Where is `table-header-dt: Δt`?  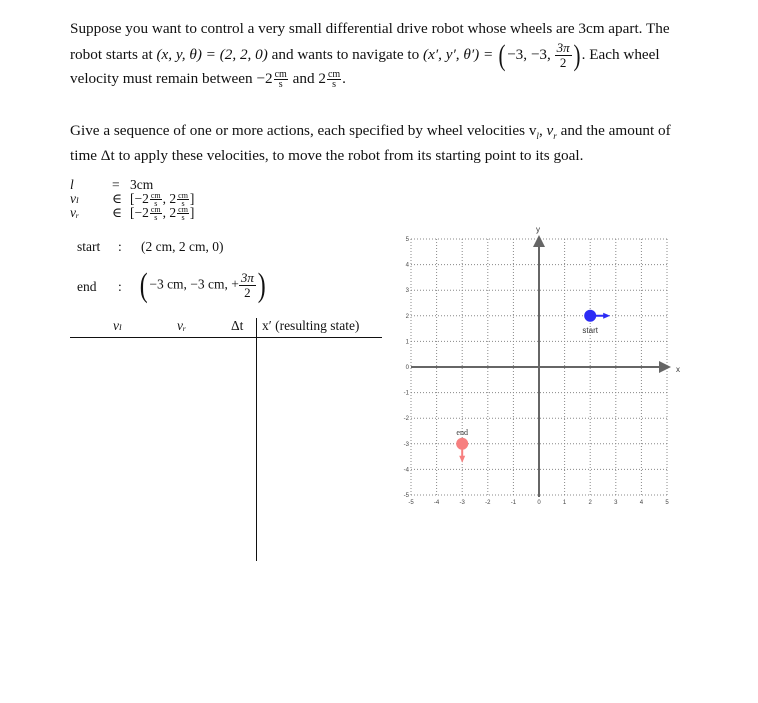 table-header-dt: Δt is located at coordinates (237, 325).